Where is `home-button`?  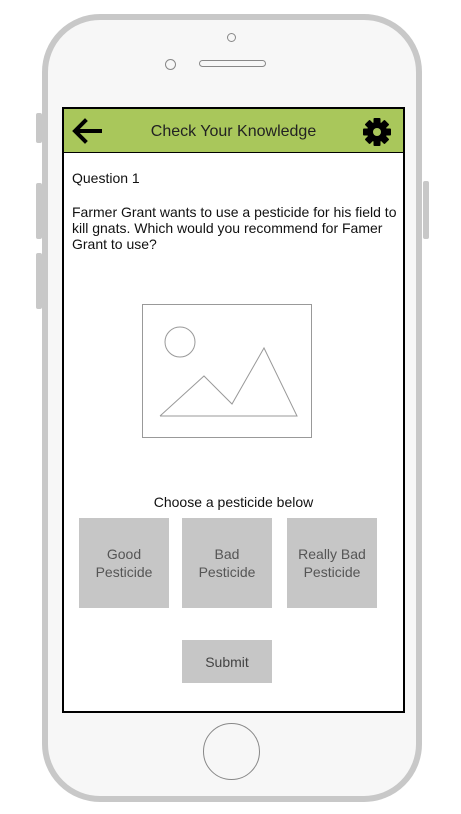
home-button is located at coordinates (231, 751).